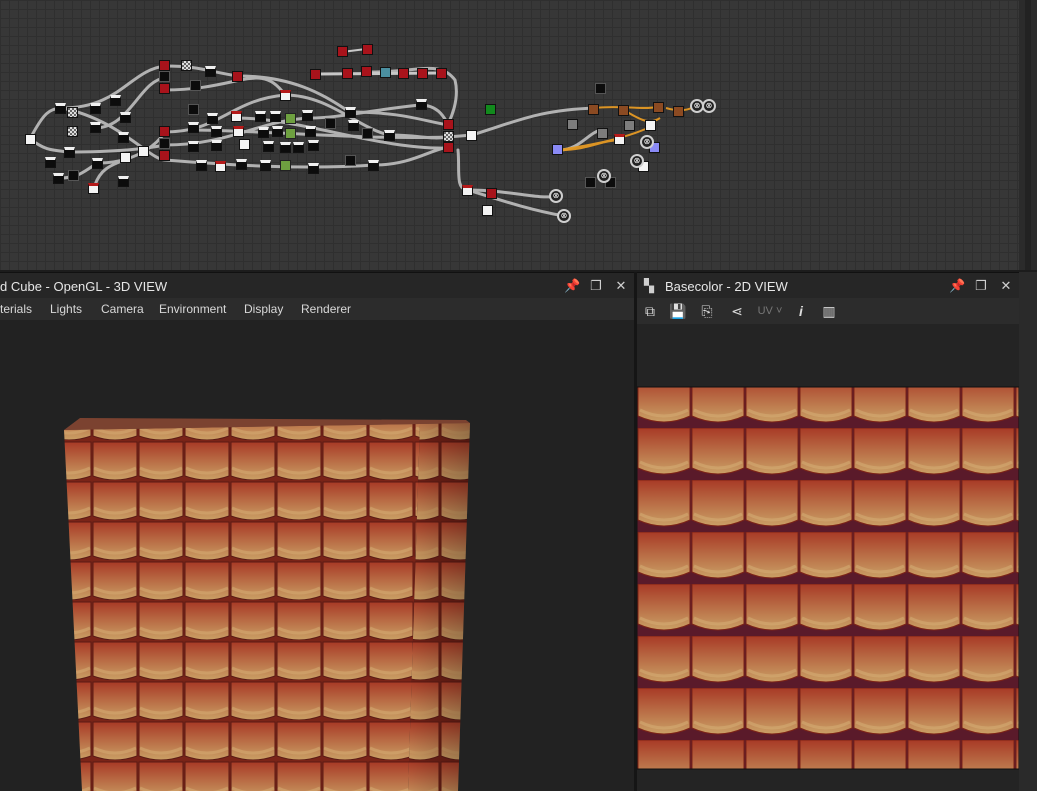 Image resolution: width=1037 pixels, height=791 pixels. I want to click on copy-icon: ⎘, so click(707, 311).